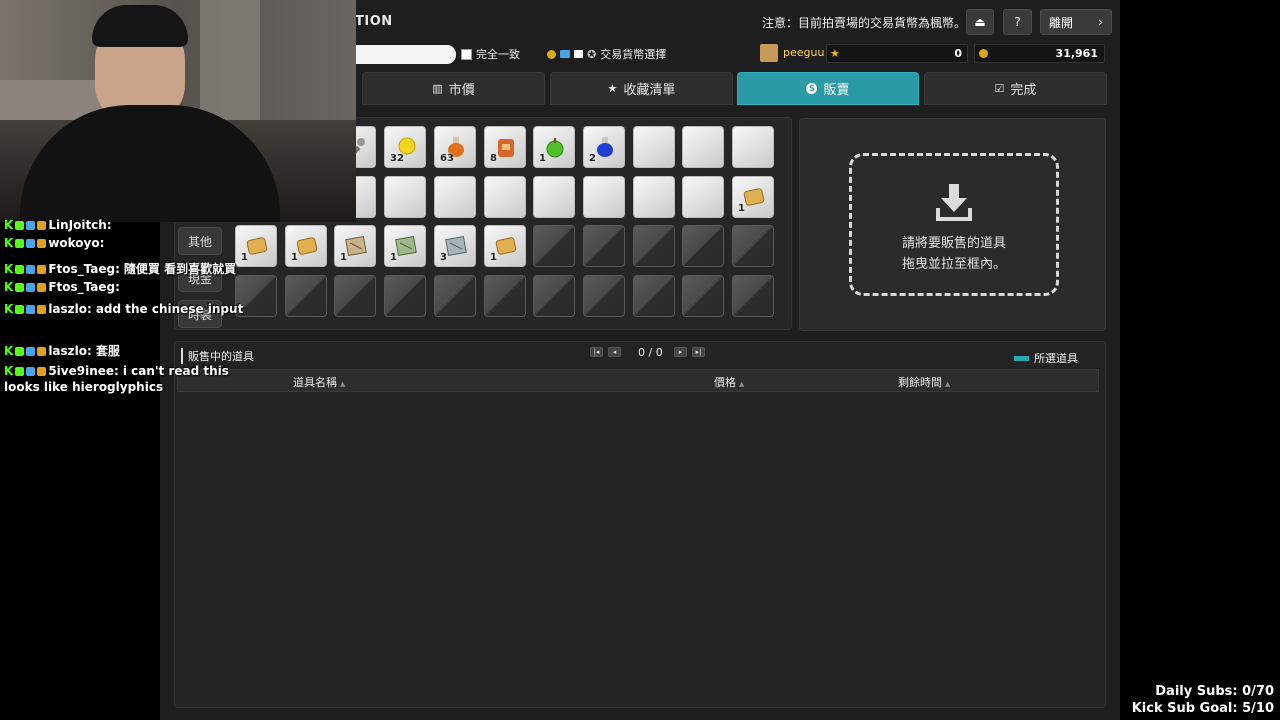  What do you see at coordinates (123, 309) in the screenshot?
I see `chat-message: Klaszlo: add the chinese input` at bounding box center [123, 309].